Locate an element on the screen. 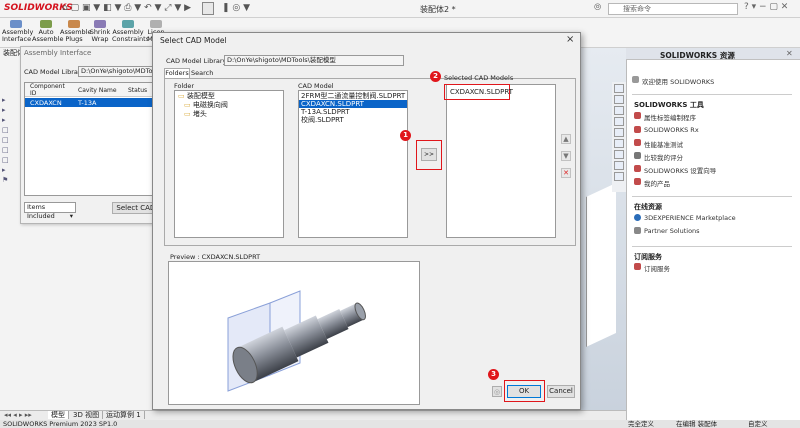 This screenshot has height=428, width=800. welcome-link: 欢迎使用 SOLIDWORKS is located at coordinates (678, 81).